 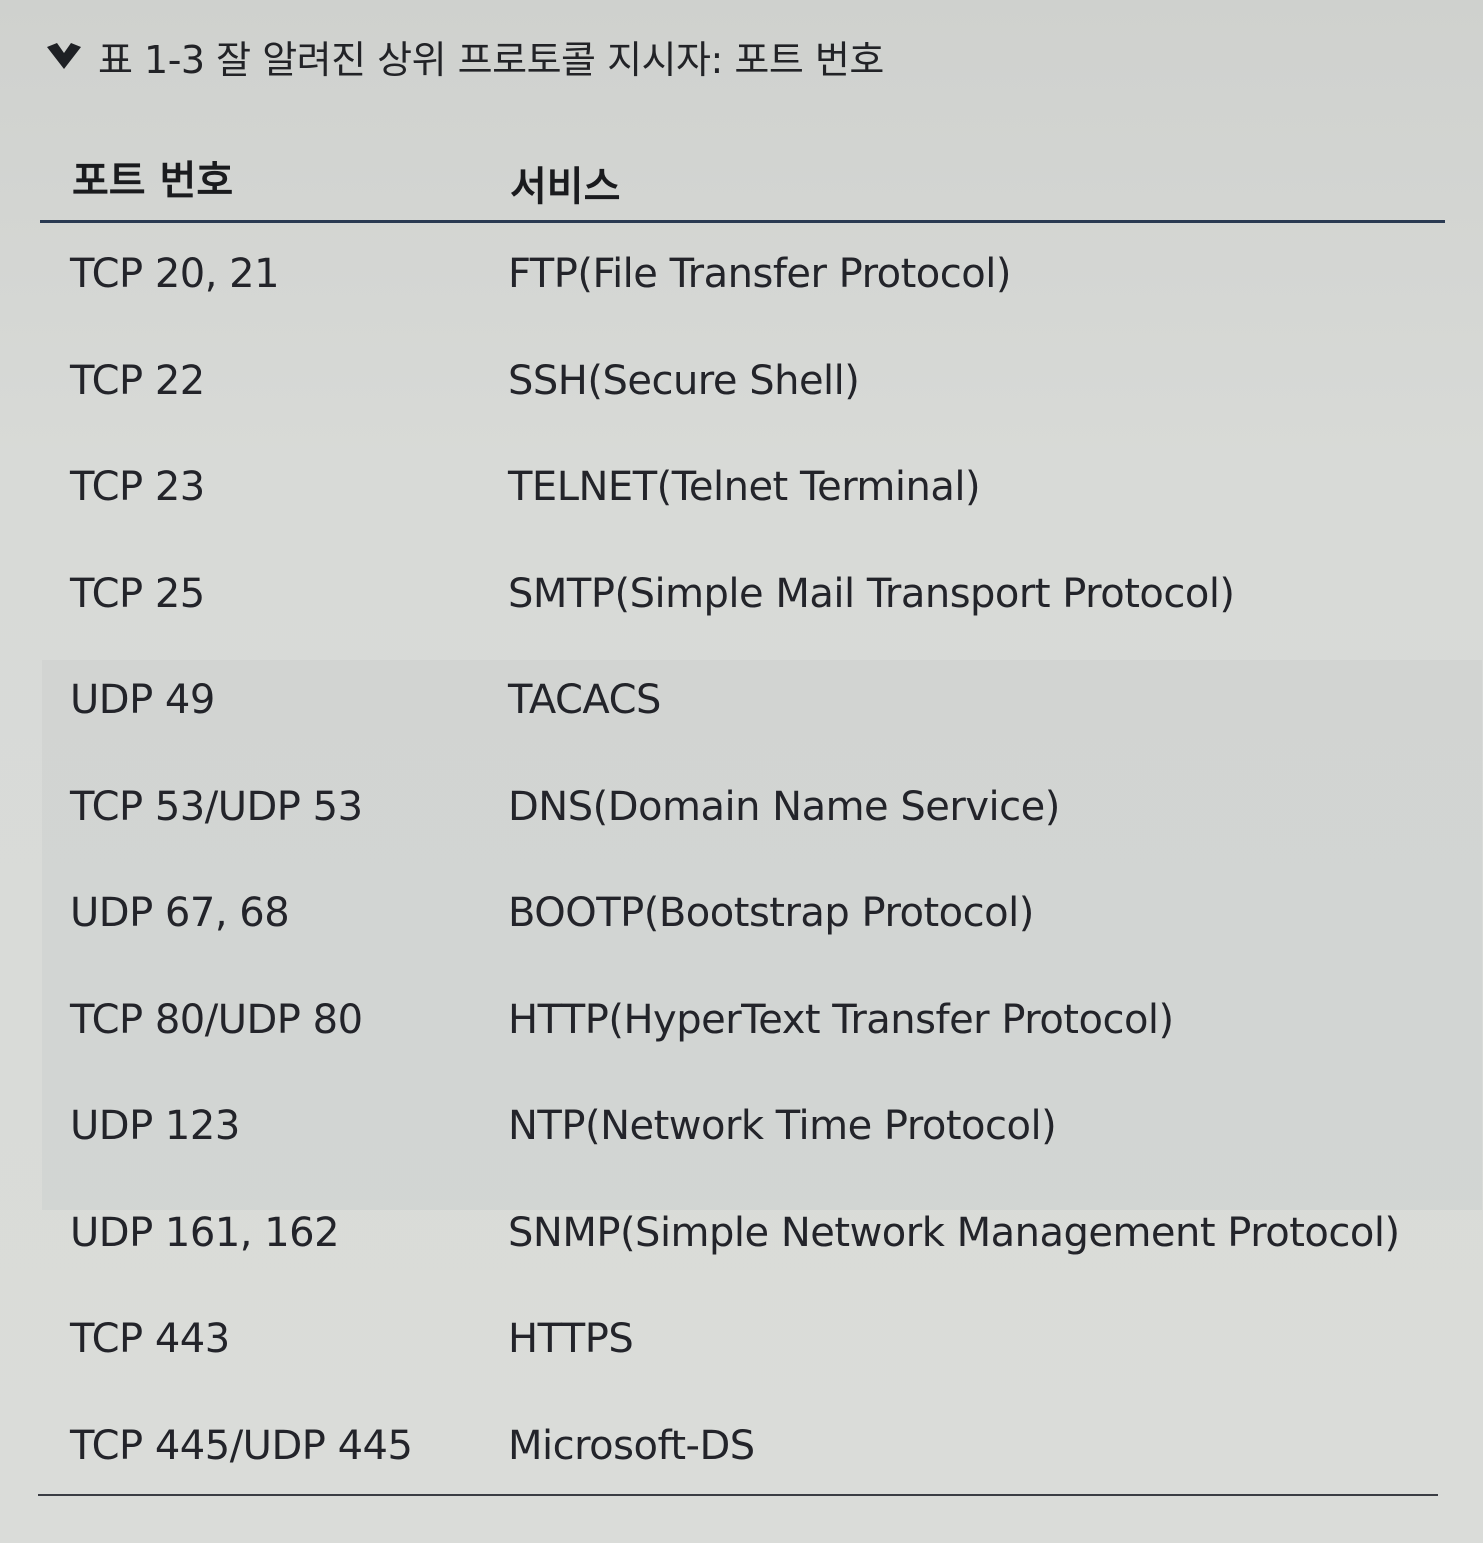 I want to click on service-cell: BOOTP(Bootstrap Protocol), so click(x=771, y=913).